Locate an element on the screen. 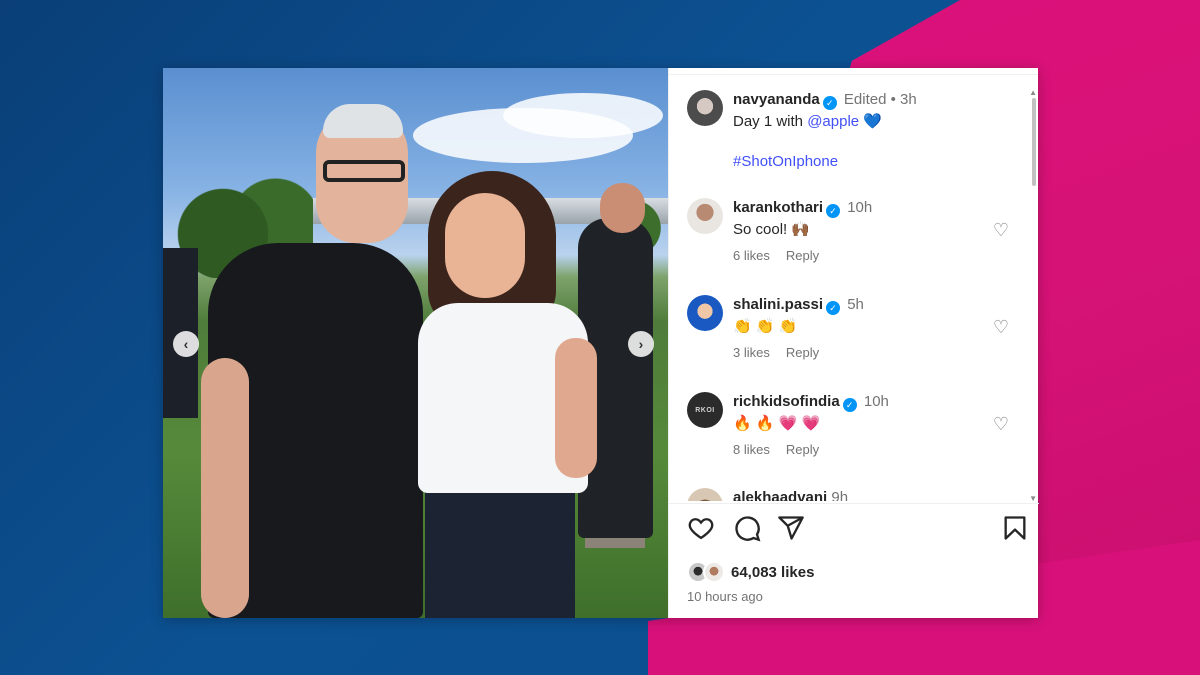 Image resolution: width=1200 pixels, height=675 pixels. likes-summary: 64,083 likes is located at coordinates (750, 572).